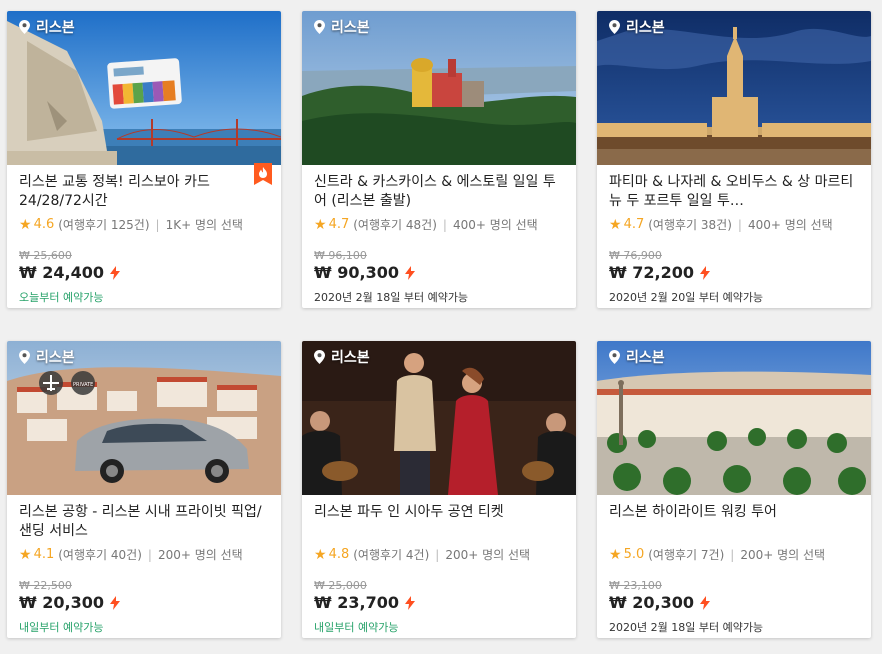  What do you see at coordinates (204, 225) in the screenshot?
I see `selection-count: 1K+ 명의 선택` at bounding box center [204, 225].